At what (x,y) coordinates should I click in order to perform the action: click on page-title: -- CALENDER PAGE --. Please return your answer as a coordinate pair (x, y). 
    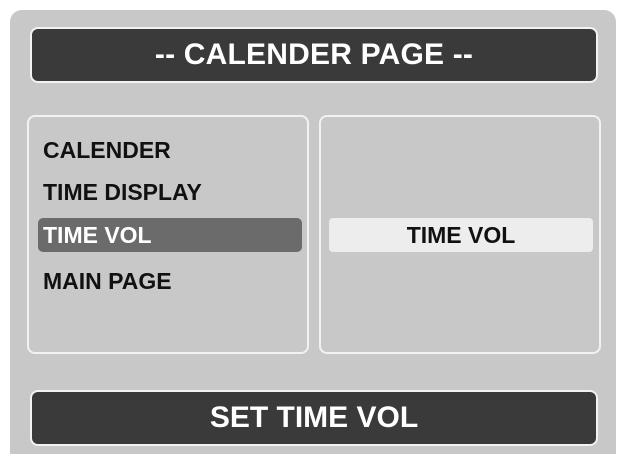
    Looking at the image, I should click on (314, 55).